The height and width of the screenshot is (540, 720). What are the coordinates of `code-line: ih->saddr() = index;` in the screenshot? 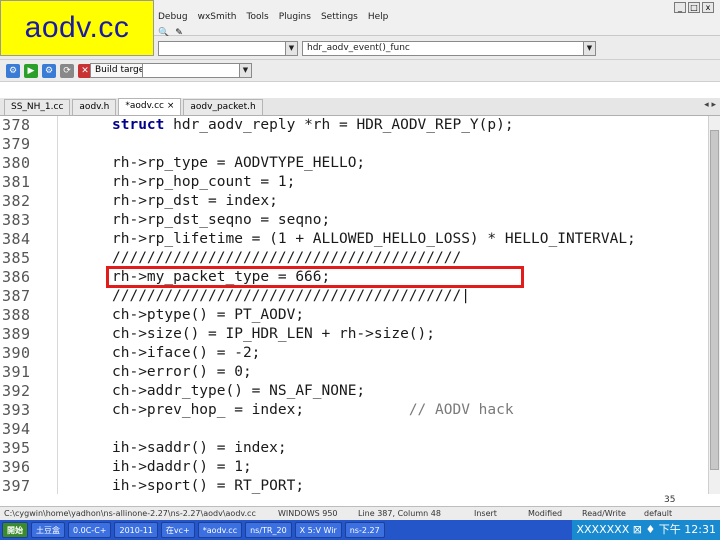 It's located at (199, 448).